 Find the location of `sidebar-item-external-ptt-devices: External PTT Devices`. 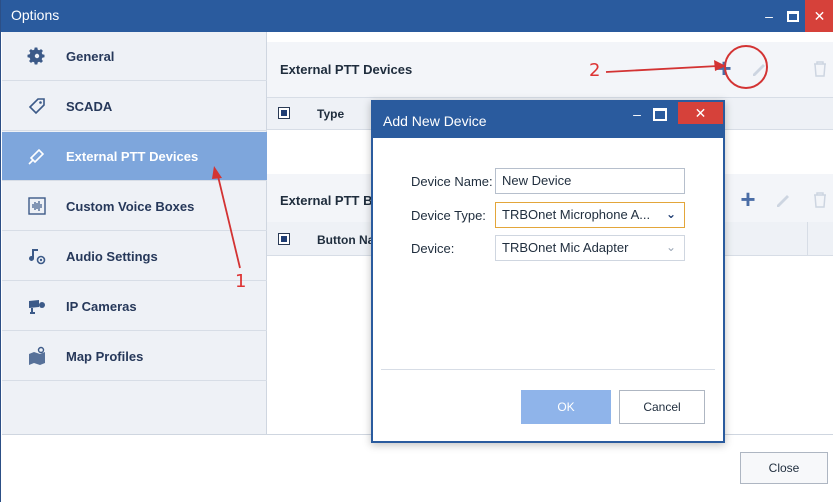

sidebar-item-external-ptt-devices: External PTT Devices is located at coordinates (134, 156).